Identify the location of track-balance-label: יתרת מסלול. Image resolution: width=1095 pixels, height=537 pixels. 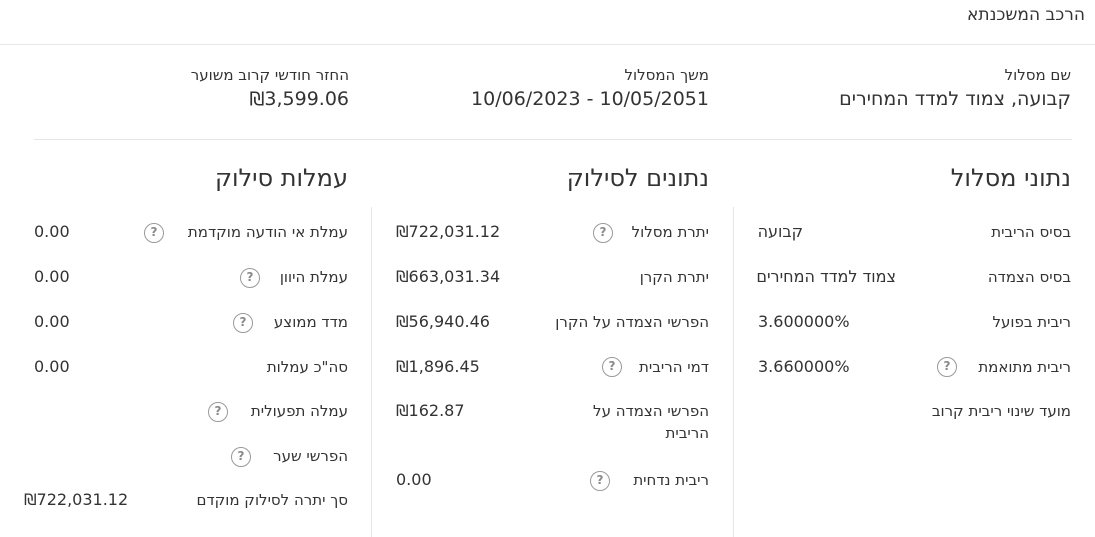
(670, 232).